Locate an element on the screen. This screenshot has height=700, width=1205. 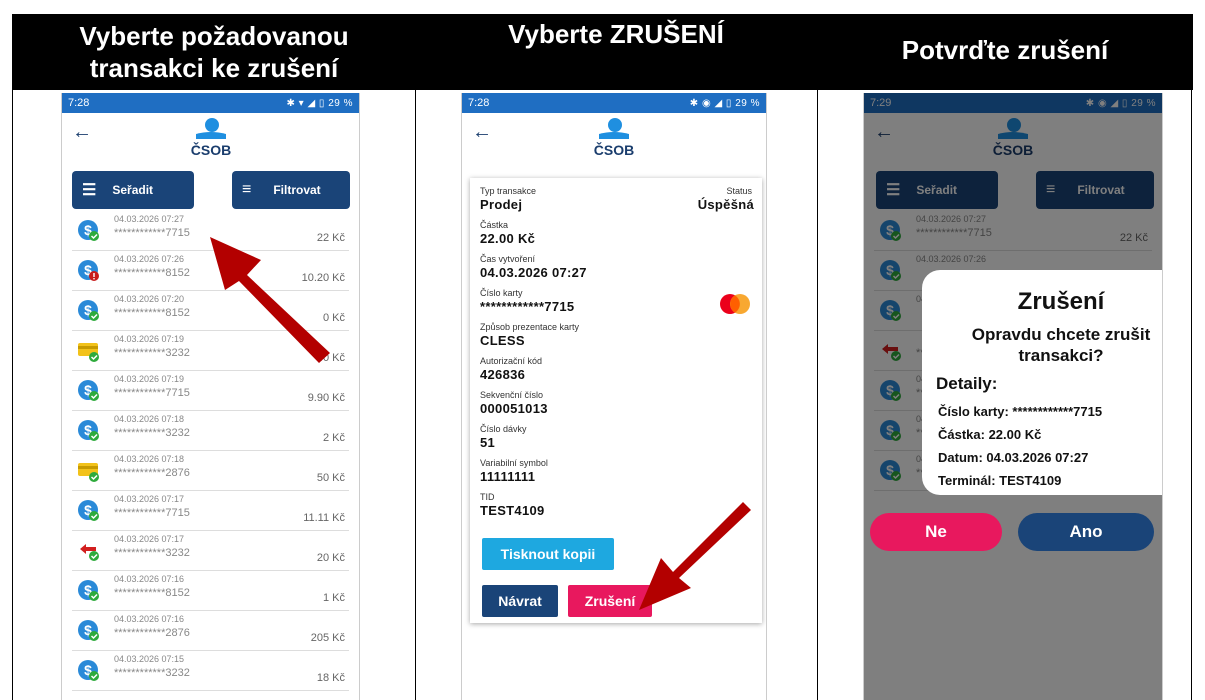
transaction-date: 04.03.2026 07:18 is located at coordinates (149, 459).